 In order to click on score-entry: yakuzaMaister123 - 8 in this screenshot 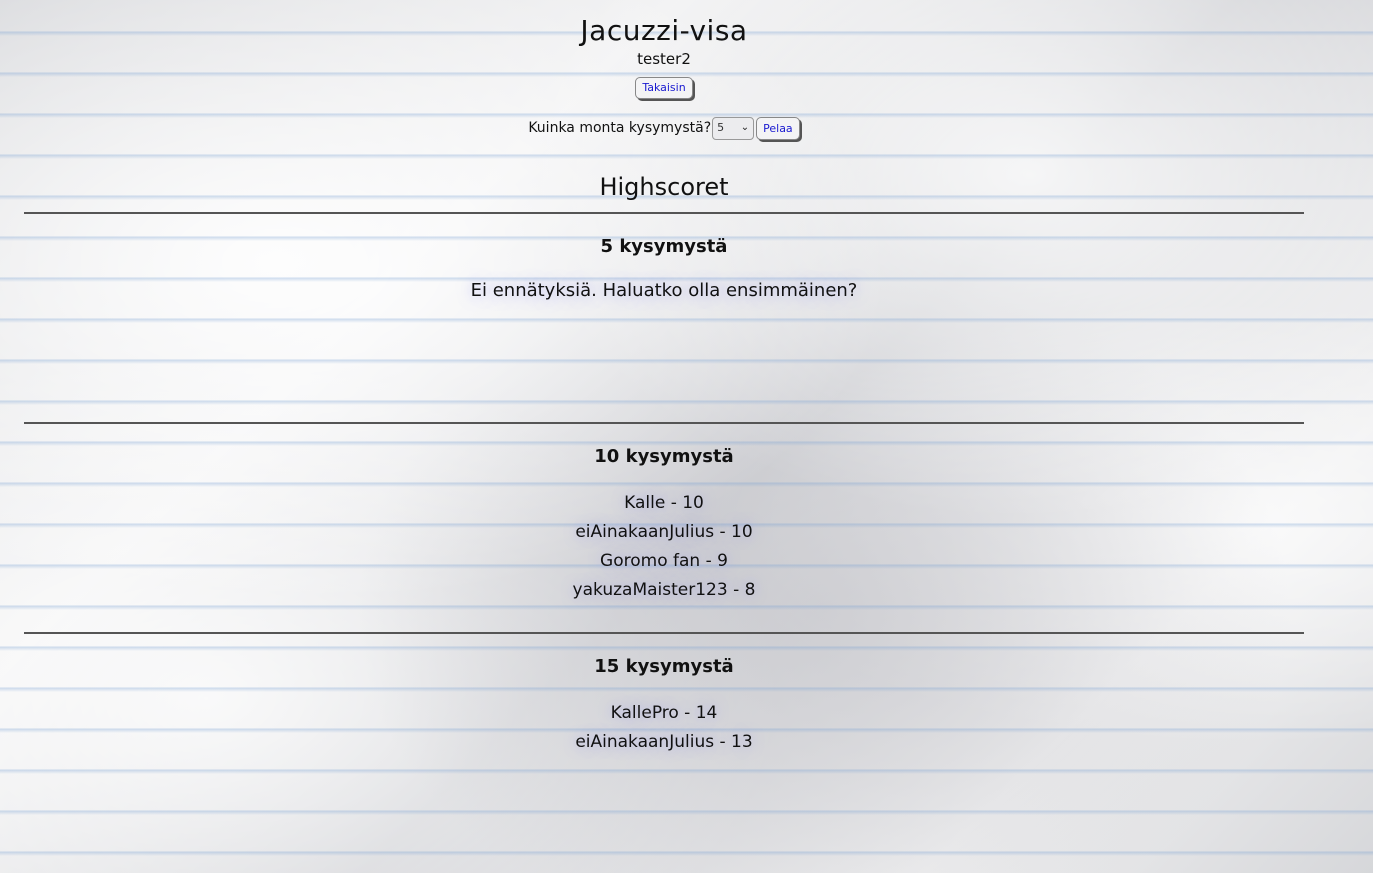, I will do `click(664, 590)`.